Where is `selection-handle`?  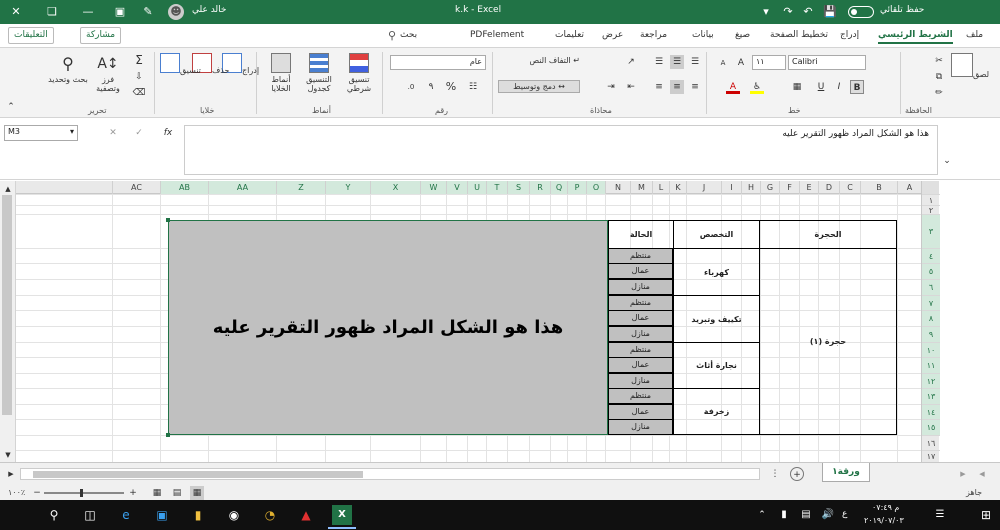 selection-handle is located at coordinates (168, 220).